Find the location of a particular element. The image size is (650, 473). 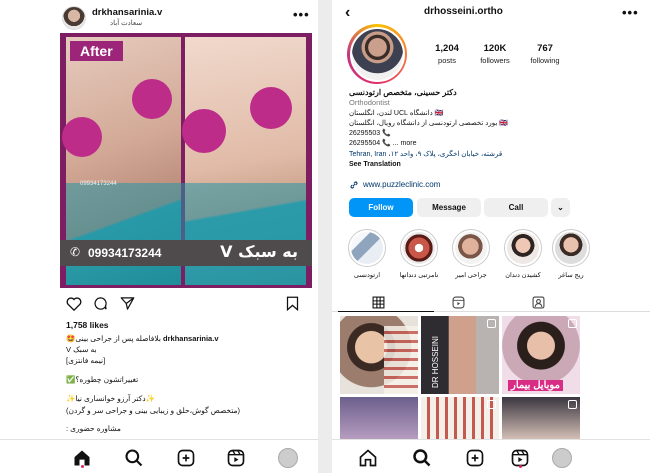

caption-line: [نیمه فانتزی] is located at coordinates (86, 360).